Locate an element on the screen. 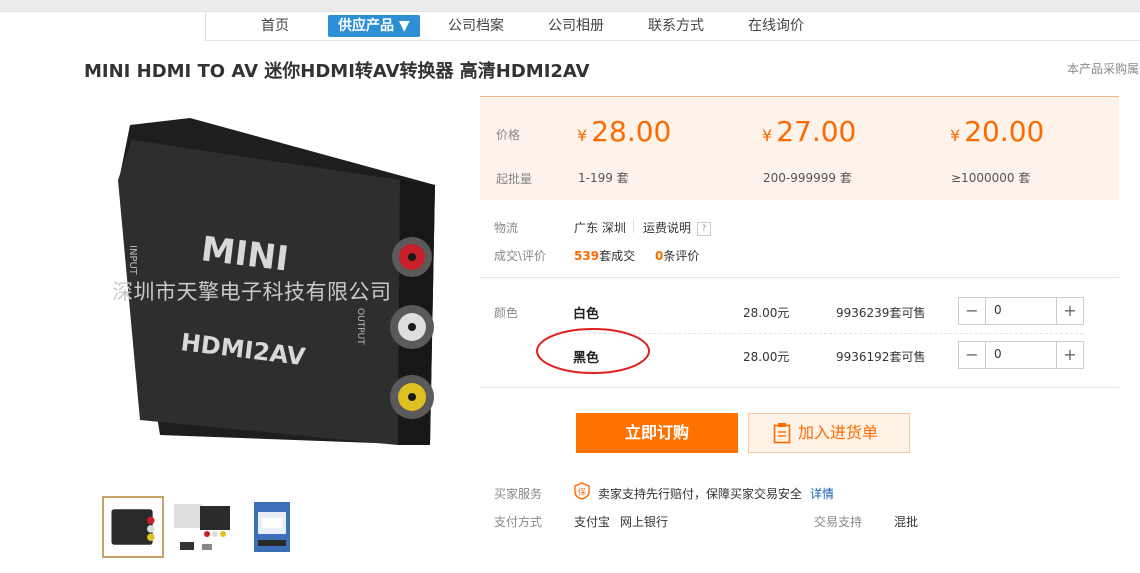 The image size is (1140, 573). color-stock: 9936239套可售 is located at coordinates (881, 313).